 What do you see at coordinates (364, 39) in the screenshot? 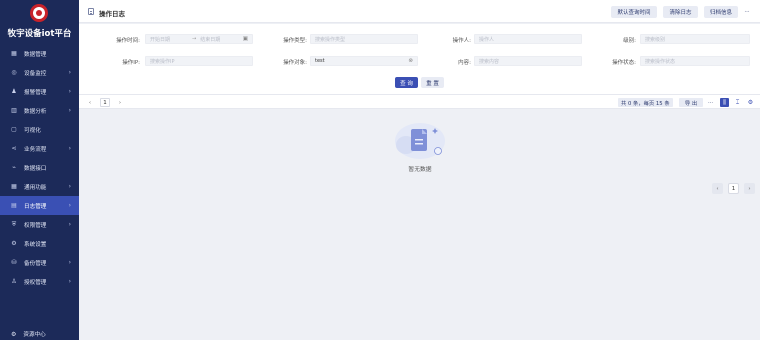
I see `op-type-input: 搜索操作类型` at bounding box center [364, 39].